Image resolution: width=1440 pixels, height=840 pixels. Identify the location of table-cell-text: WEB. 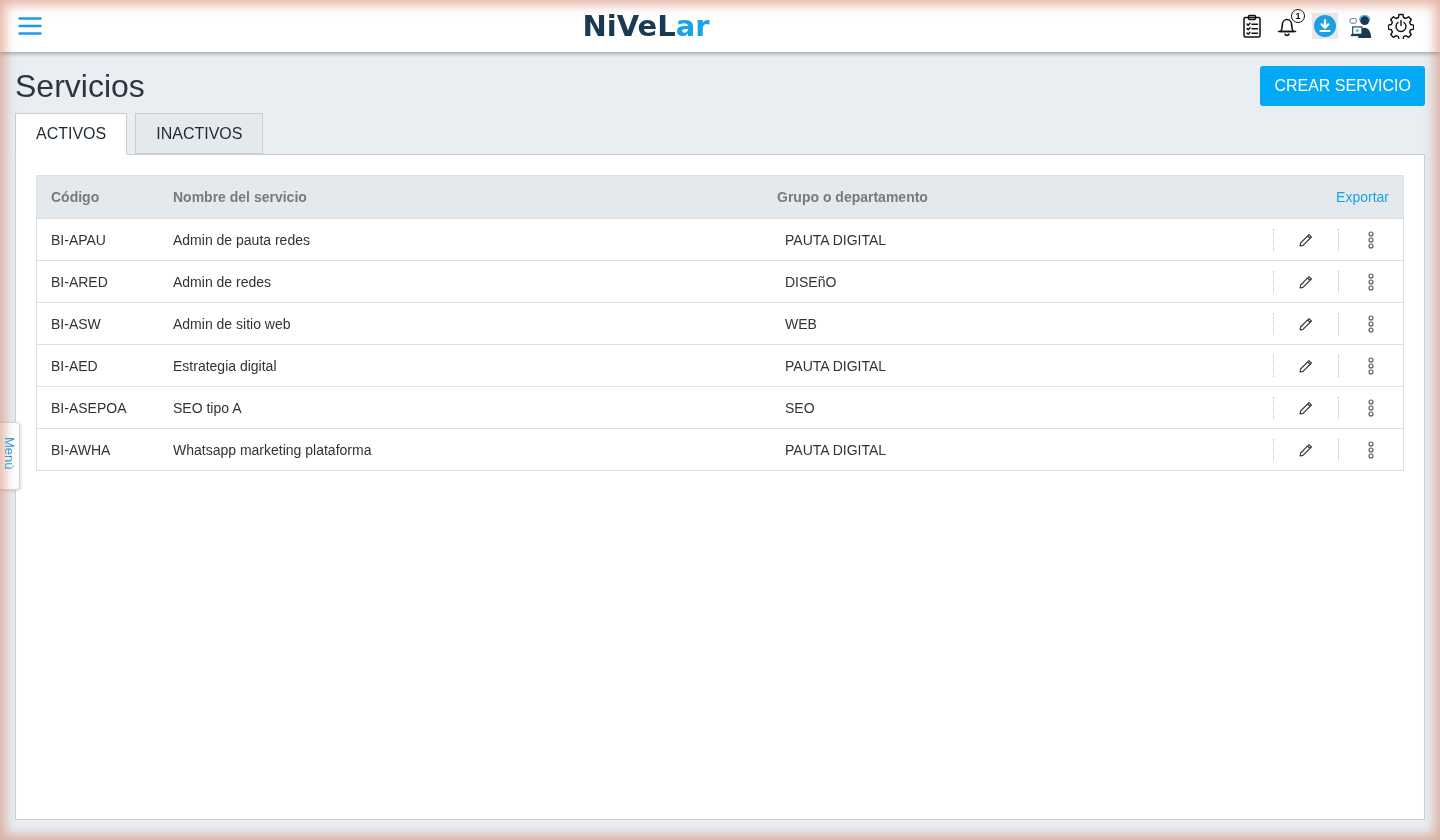
(801, 323).